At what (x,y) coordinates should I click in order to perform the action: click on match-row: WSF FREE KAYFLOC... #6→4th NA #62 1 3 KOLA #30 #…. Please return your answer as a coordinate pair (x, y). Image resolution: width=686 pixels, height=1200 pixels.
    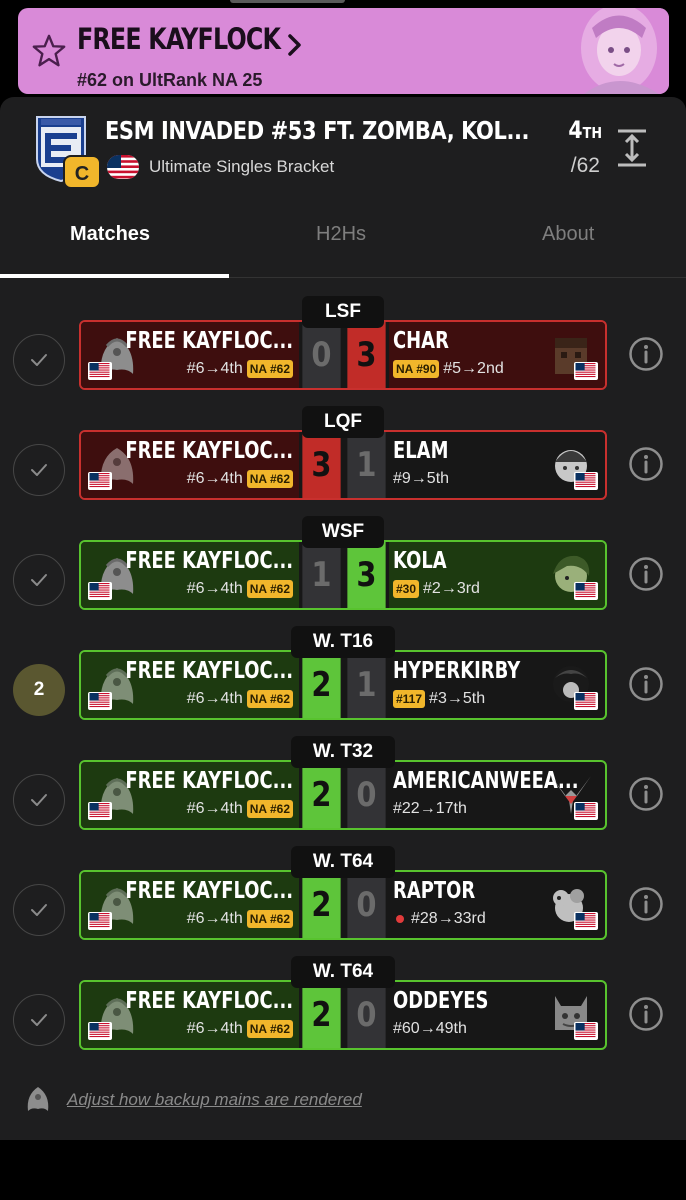
    Looking at the image, I should click on (343, 571).